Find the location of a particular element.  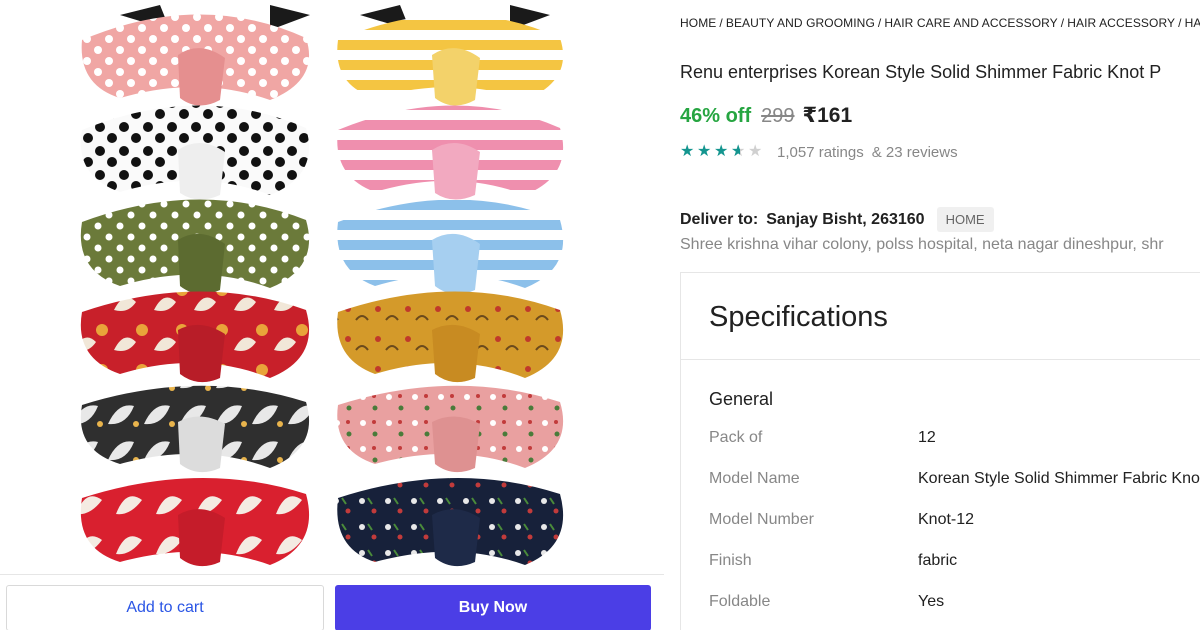

spec-key: Foldable is located at coordinates (740, 601).